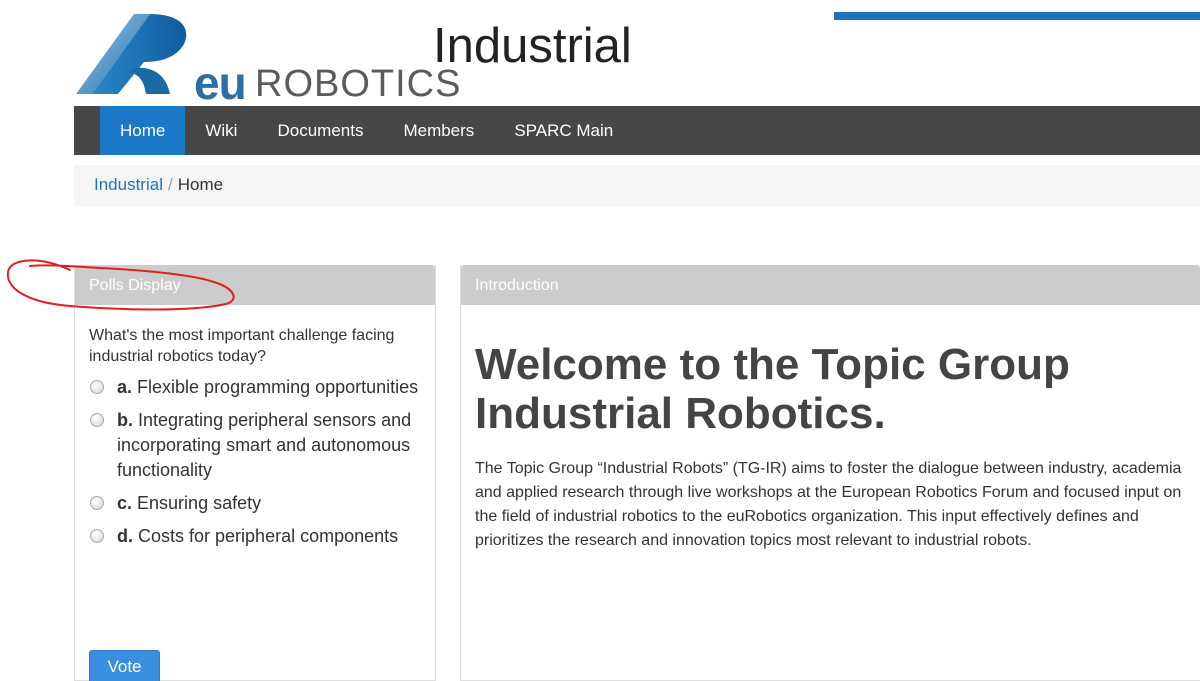 This screenshot has height=681, width=1200. Describe the element at coordinates (830, 285) in the screenshot. I see `introduction-panel-heading: Introduction` at that location.